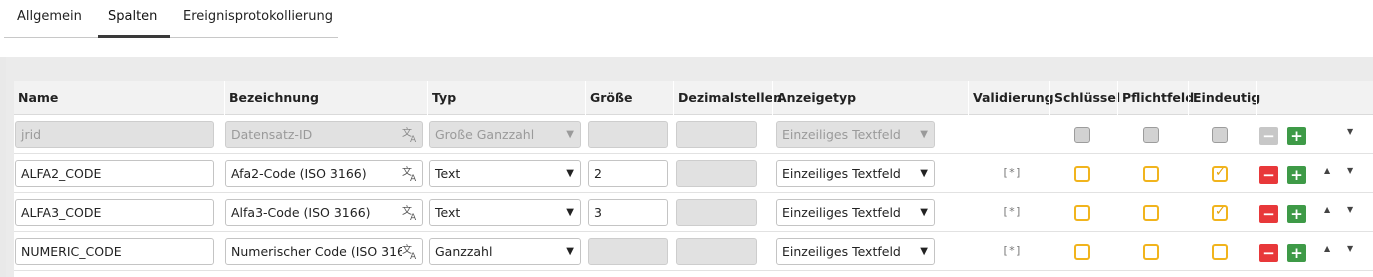 This screenshot has width=1373, height=277. I want to click on header-eindeutig: Eindeutig, so click(1224, 98).